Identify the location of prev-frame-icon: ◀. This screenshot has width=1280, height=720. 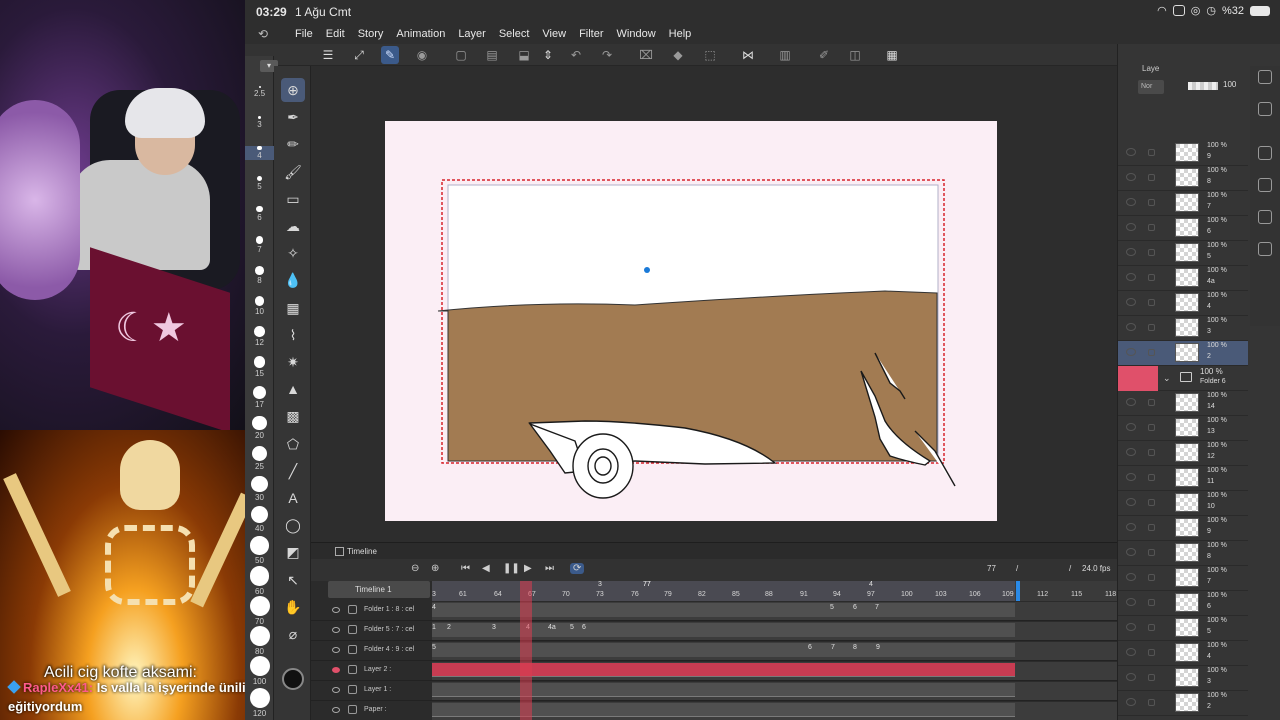
(486, 568).